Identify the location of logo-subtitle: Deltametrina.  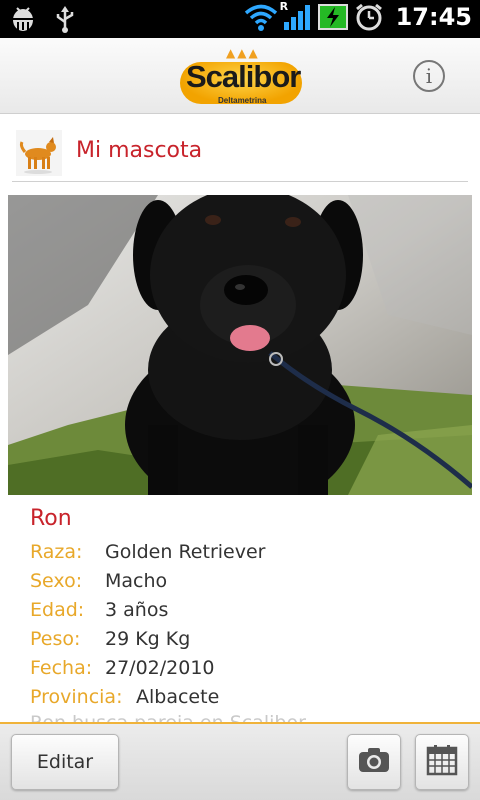
(242, 100).